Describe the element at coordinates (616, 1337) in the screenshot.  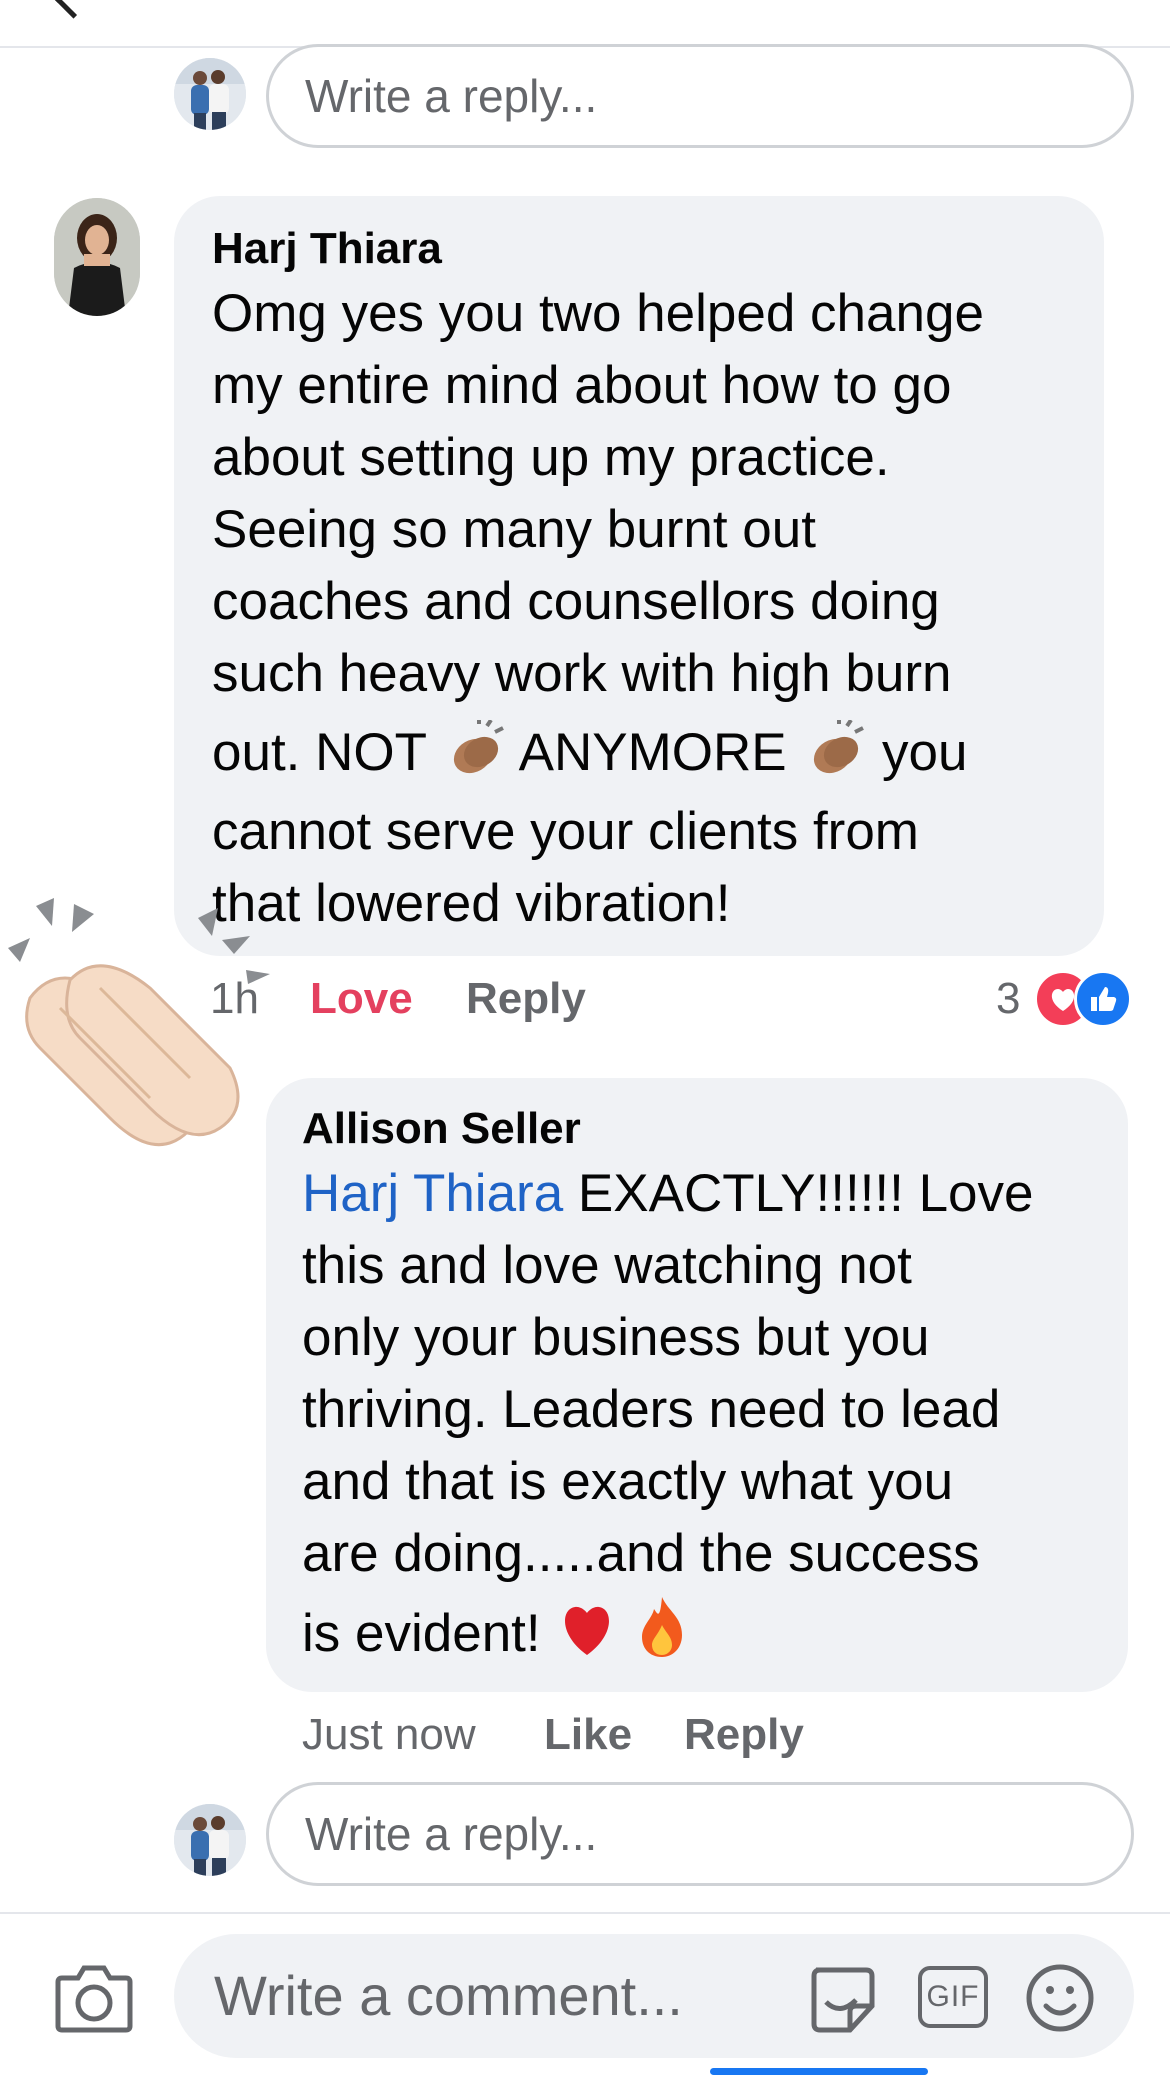
I see `reply-line: only your business but you` at that location.